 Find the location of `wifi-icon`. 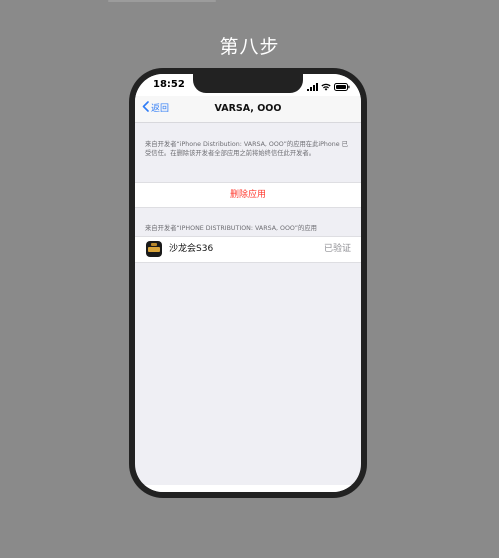

wifi-icon is located at coordinates (326, 85).